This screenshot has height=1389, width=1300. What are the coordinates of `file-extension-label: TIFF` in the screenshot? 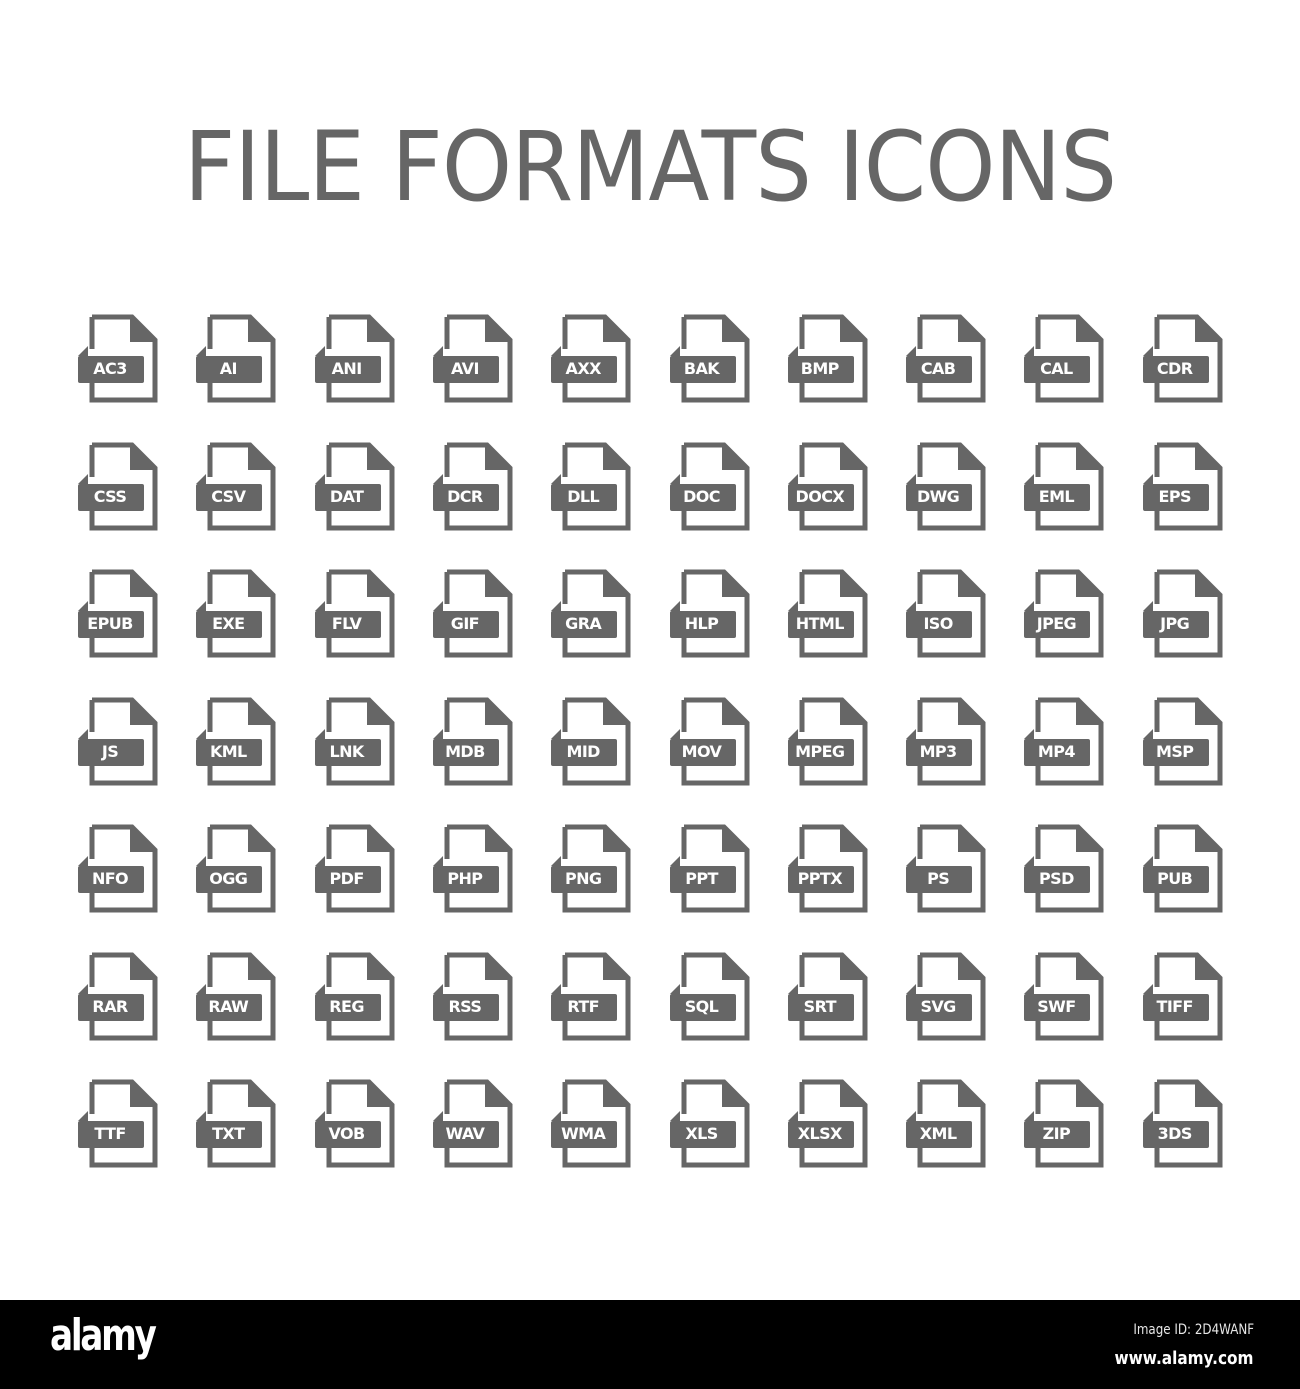 It's located at (1175, 1006).